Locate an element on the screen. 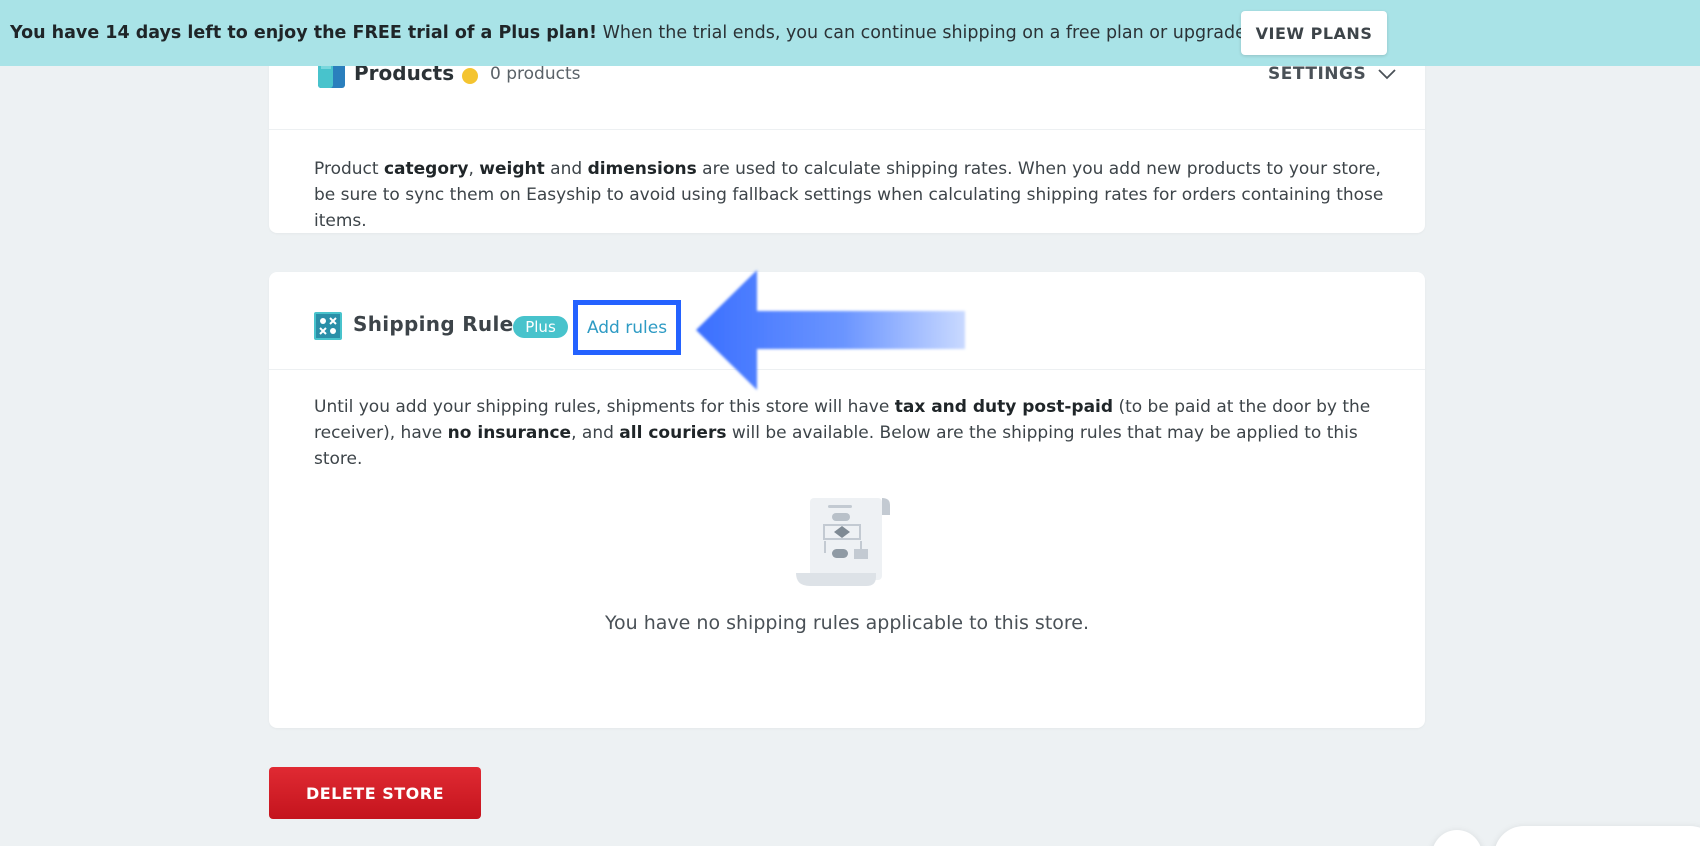 The image size is (1700, 846). desc-bold: weight is located at coordinates (512, 169).